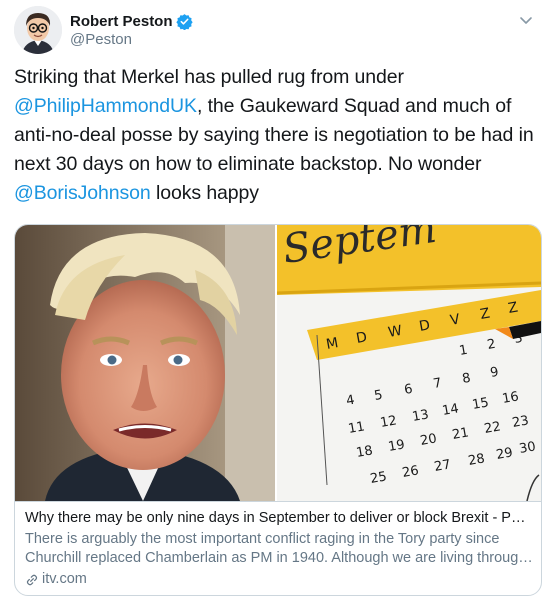 Image resolution: width=548 pixels, height=600 pixels. I want to click on author-name-row: Robert Peston, so click(131, 21).